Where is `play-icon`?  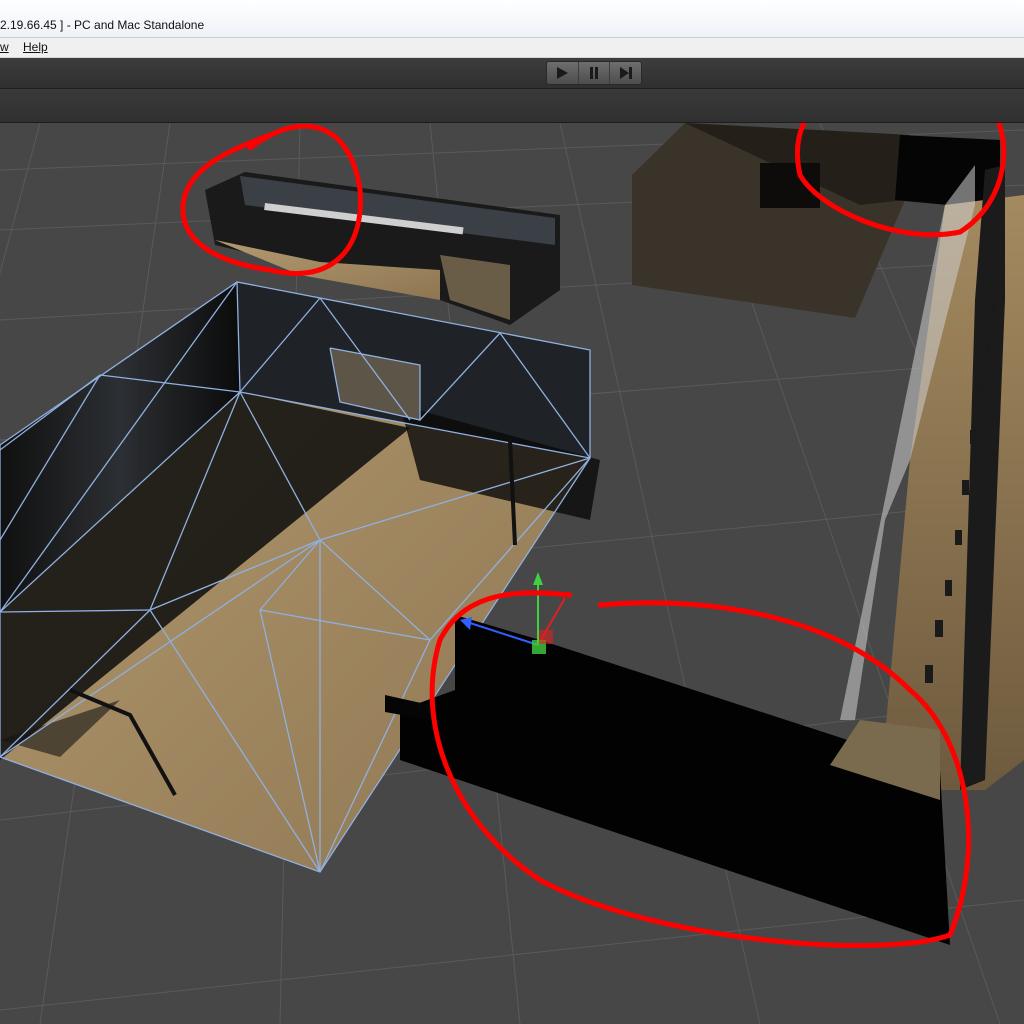 play-icon is located at coordinates (563, 73).